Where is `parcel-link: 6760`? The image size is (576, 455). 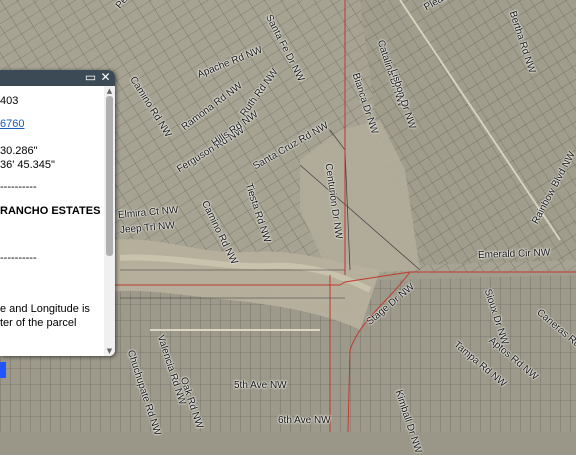
parcel-link: 6760 is located at coordinates (12, 124).